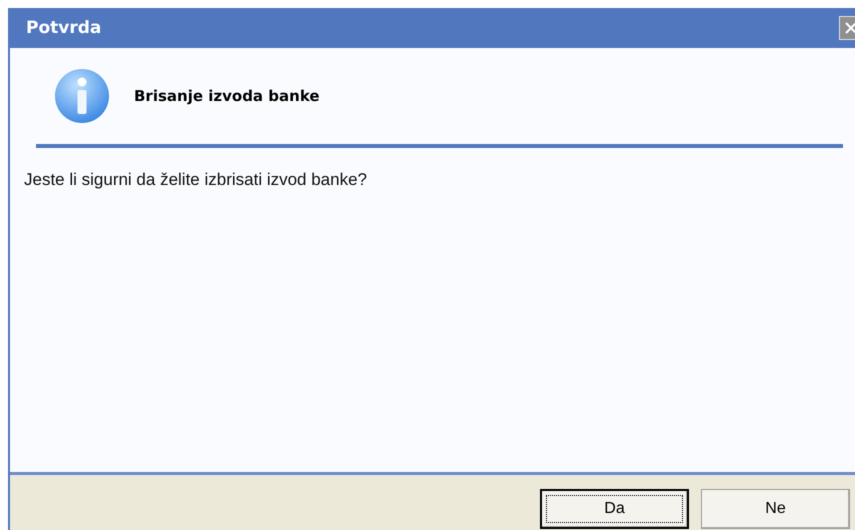 This screenshot has width=855, height=530. I want to click on window-title: Potvrda, so click(63, 28).